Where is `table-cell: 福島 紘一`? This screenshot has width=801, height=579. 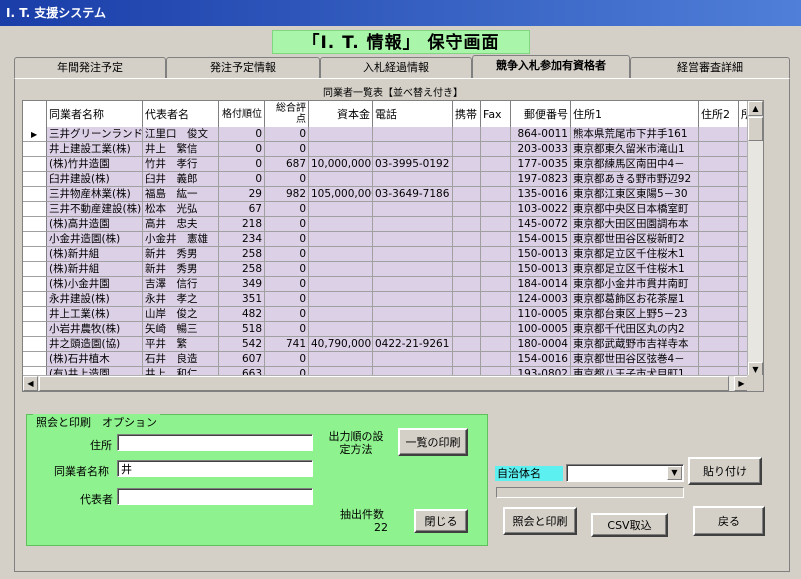 table-cell: 福島 紘一 is located at coordinates (181, 194).